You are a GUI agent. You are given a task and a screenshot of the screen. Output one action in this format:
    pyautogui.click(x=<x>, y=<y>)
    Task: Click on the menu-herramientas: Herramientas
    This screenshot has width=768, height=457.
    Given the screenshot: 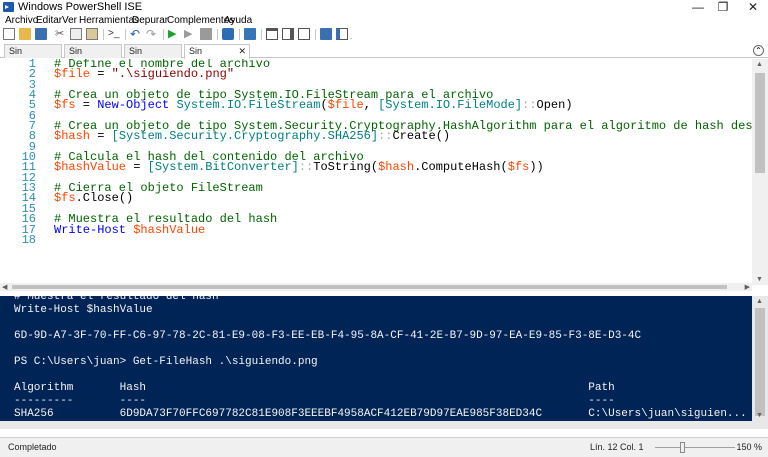 What is the action you would take?
    pyautogui.click(x=109, y=20)
    